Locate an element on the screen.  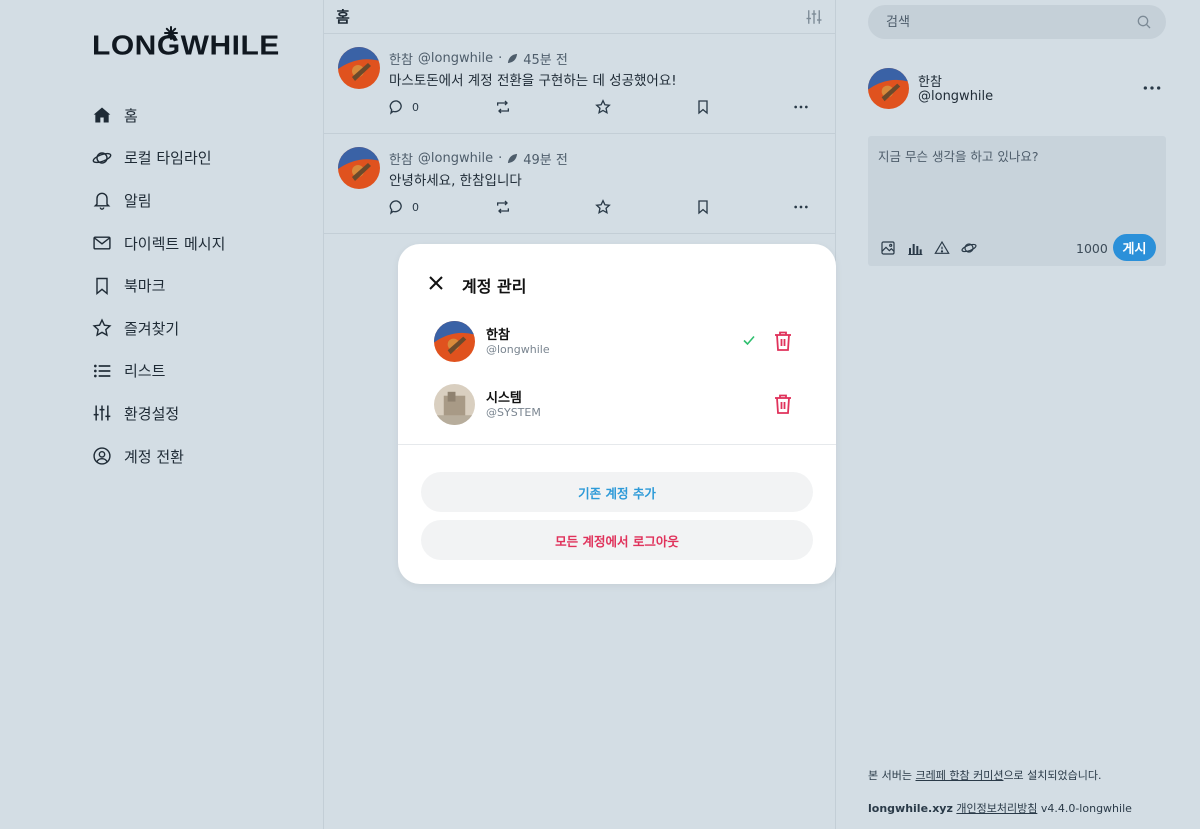
version-text: v4.4.0-longwhile is located at coordinates (1086, 808).